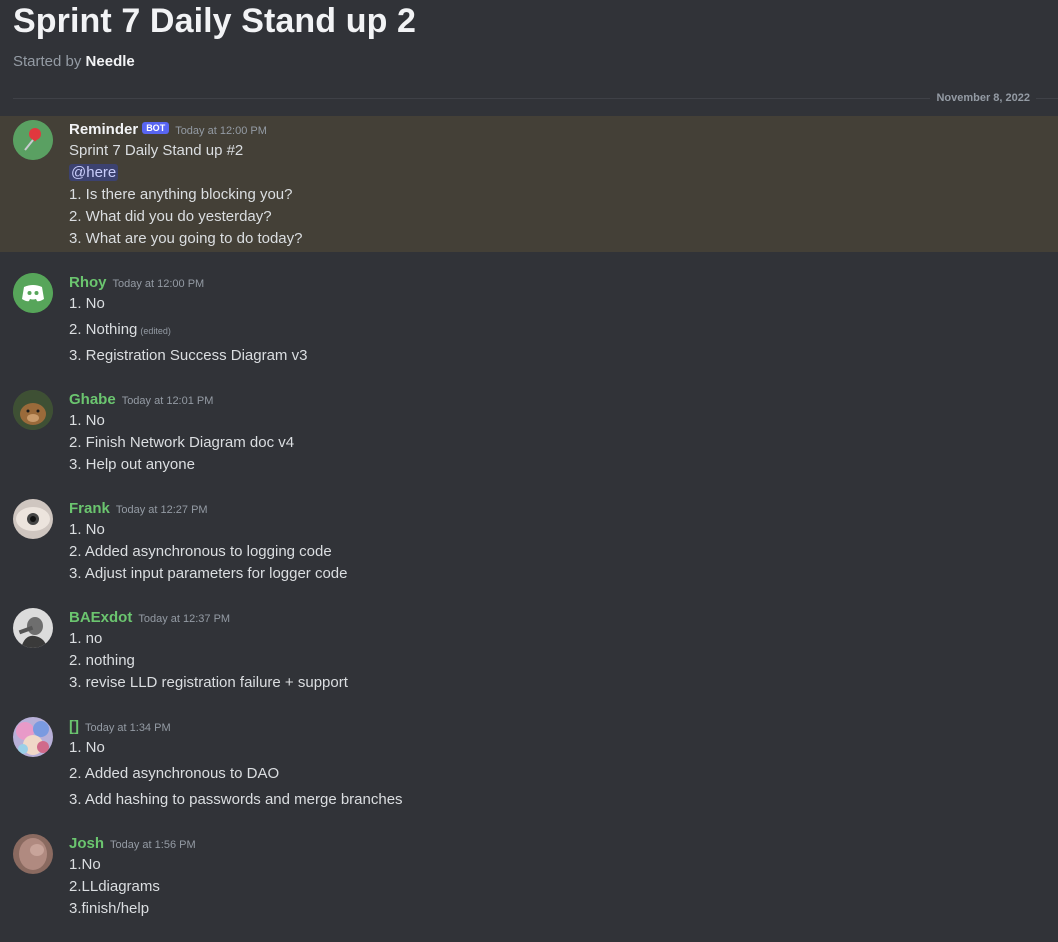 The width and height of the screenshot is (1058, 942). What do you see at coordinates (155, 331) in the screenshot?
I see `edited-label: (edited)` at bounding box center [155, 331].